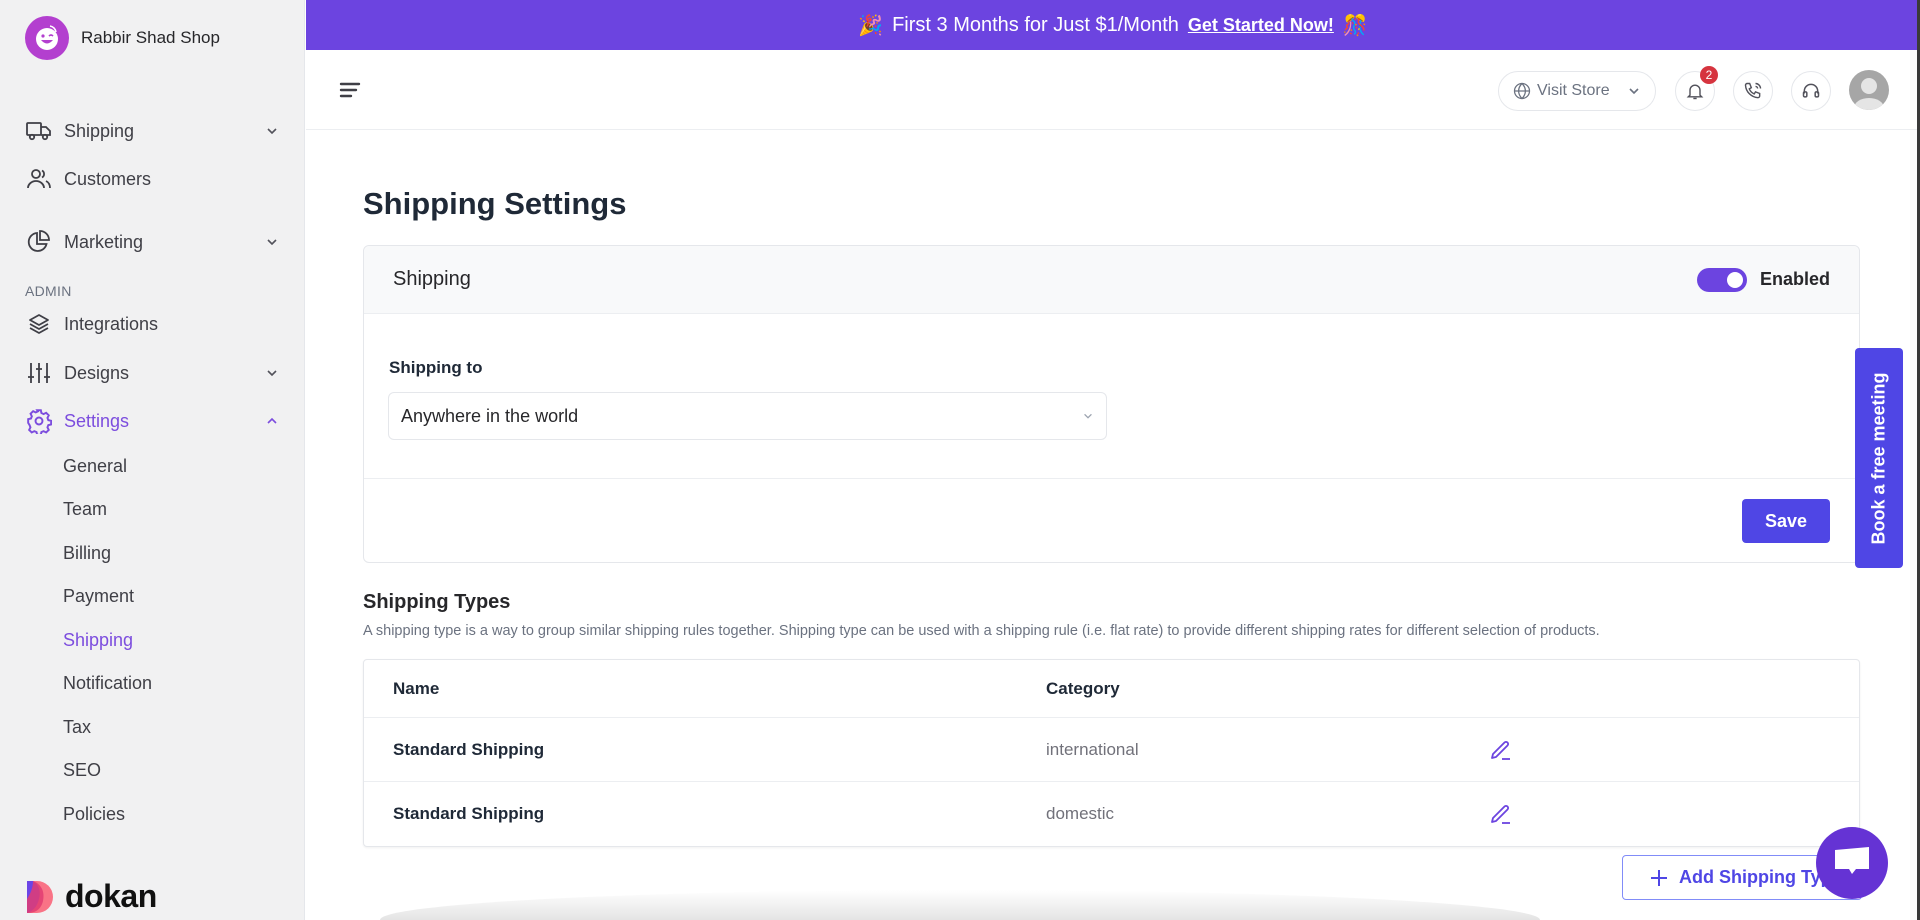 The image size is (1920, 920). I want to click on dokan-logo: dokan, so click(91, 896).